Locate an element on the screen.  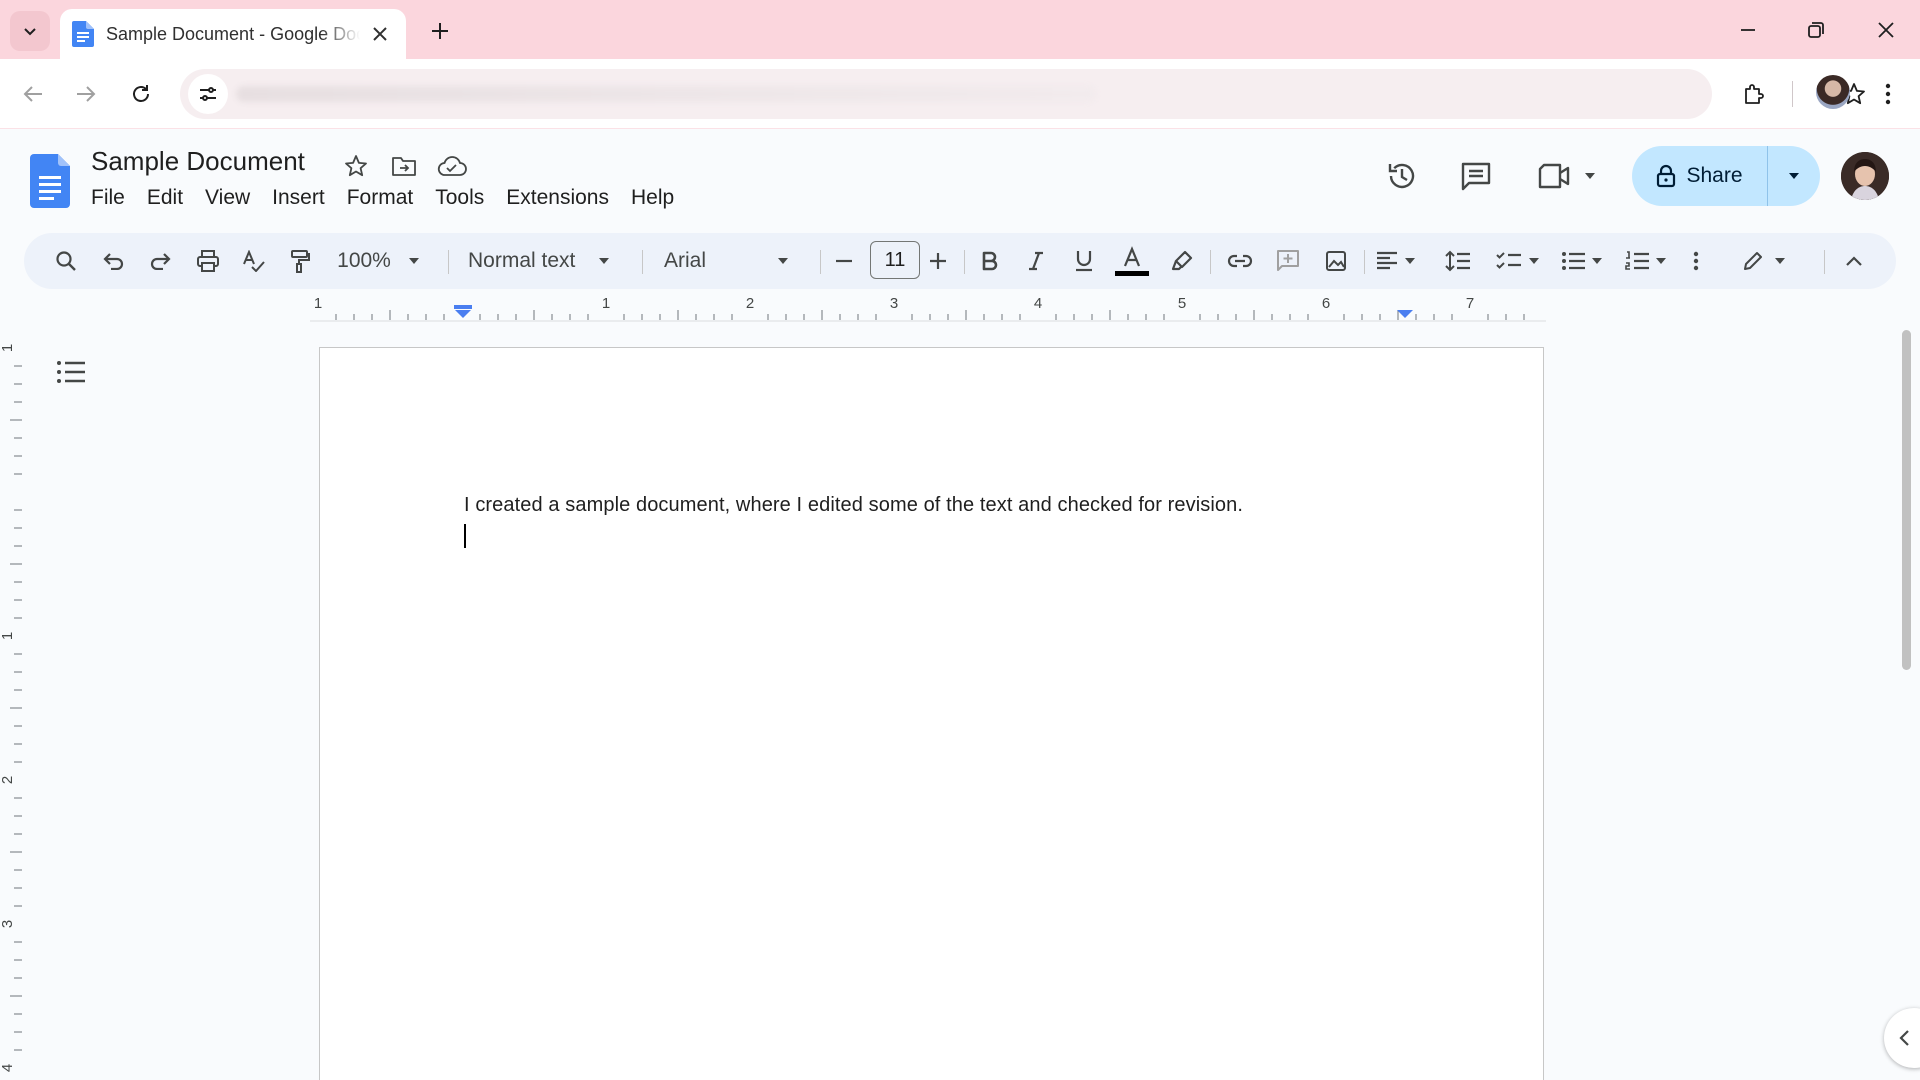
line-spacing-button is located at coordinates (1458, 261).